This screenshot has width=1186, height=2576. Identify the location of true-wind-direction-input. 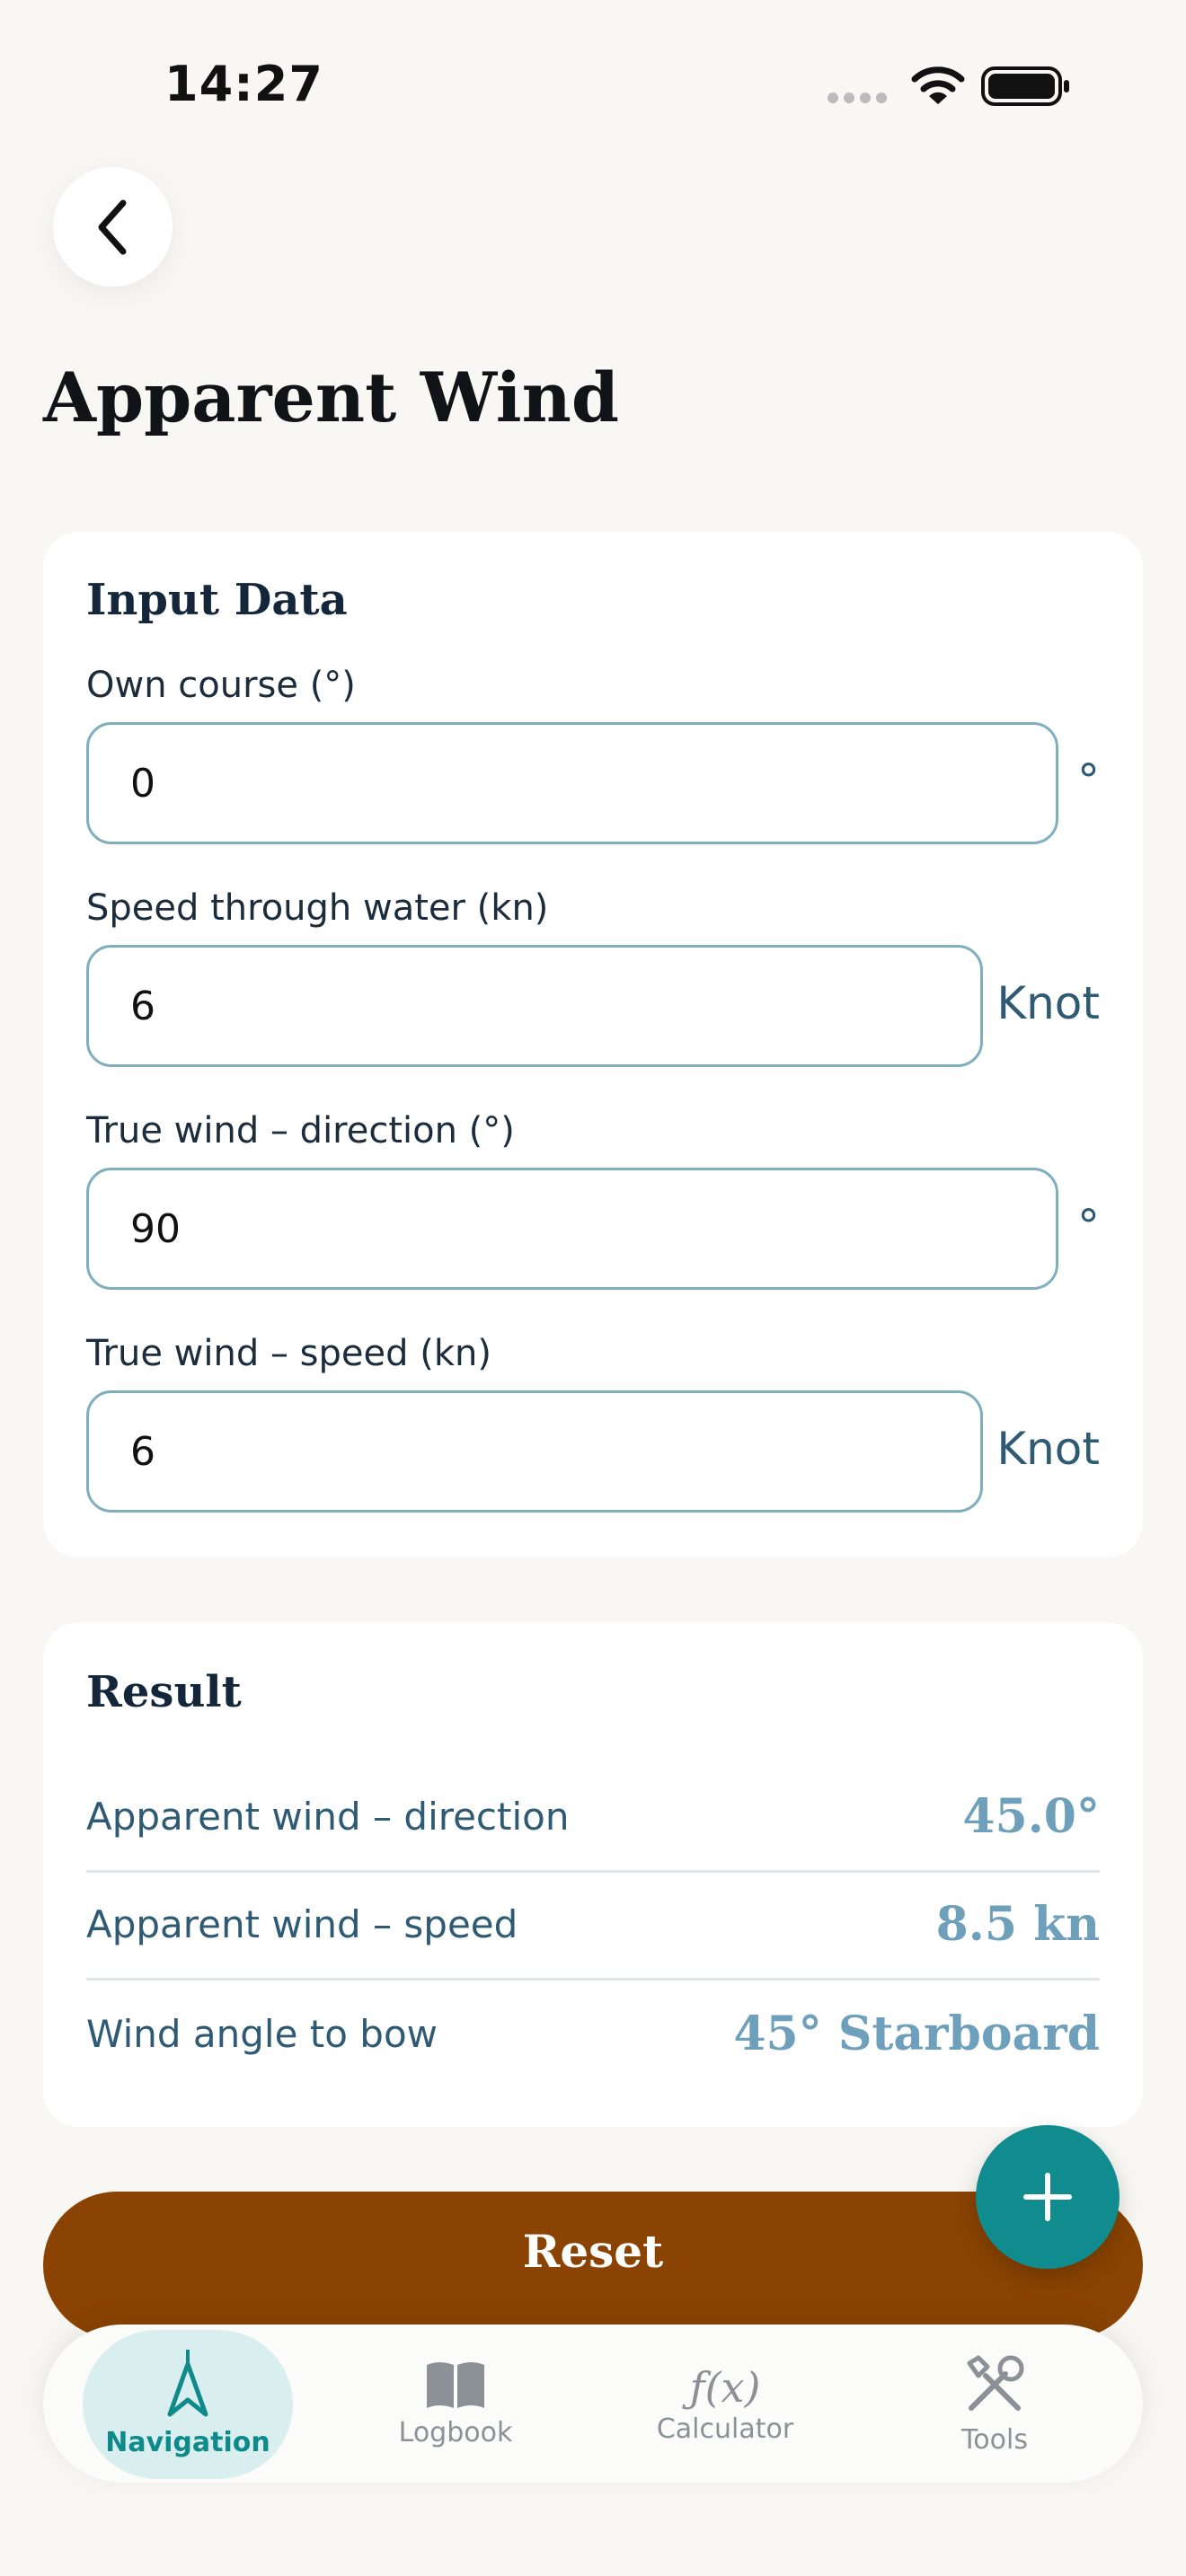
(572, 1229).